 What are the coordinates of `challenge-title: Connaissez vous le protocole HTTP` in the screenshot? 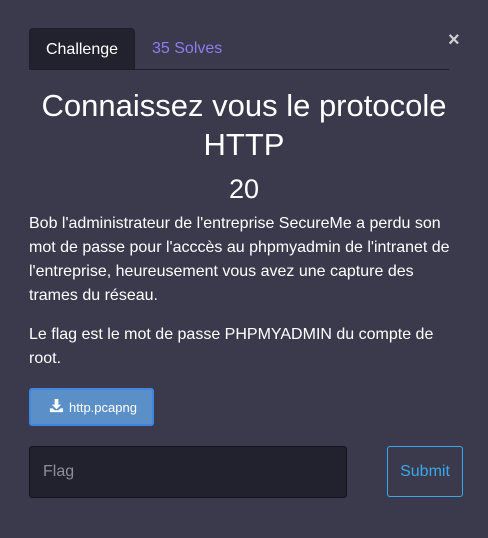 It's located at (244, 125).